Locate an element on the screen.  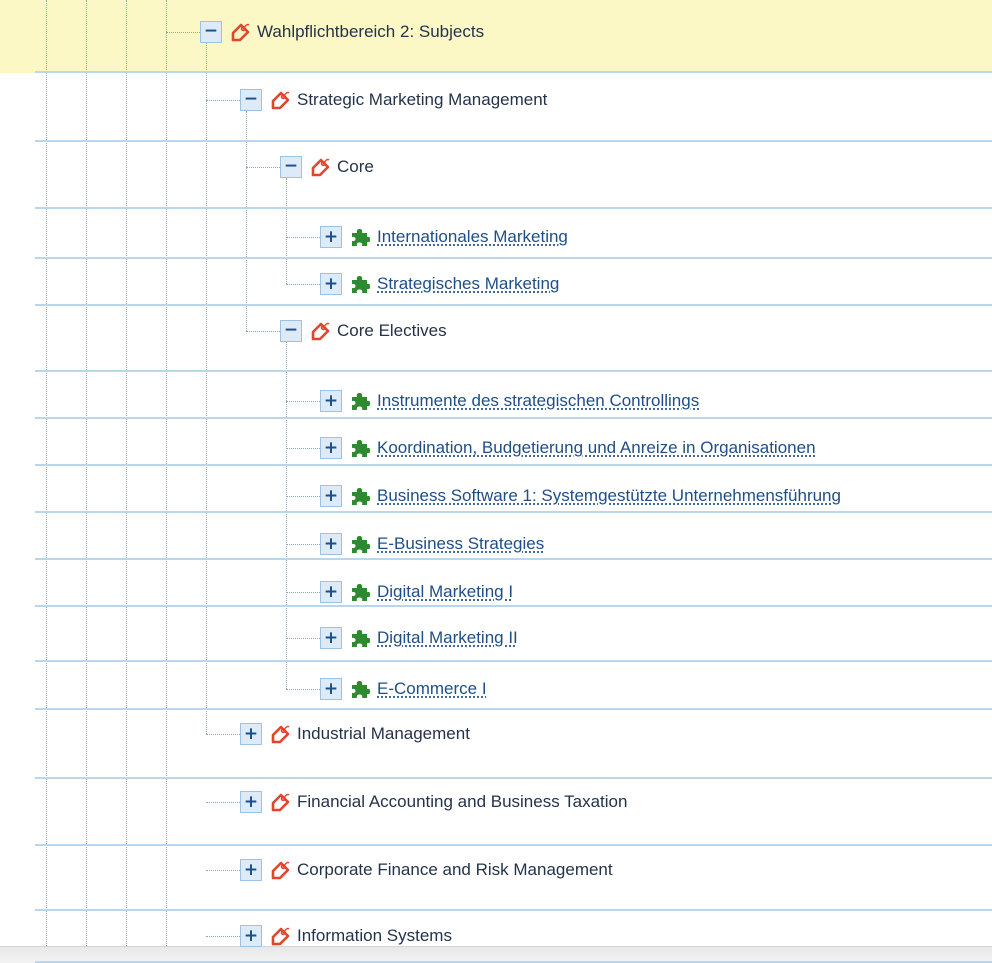
module-link: Internationales Marketing is located at coordinates (472, 237).